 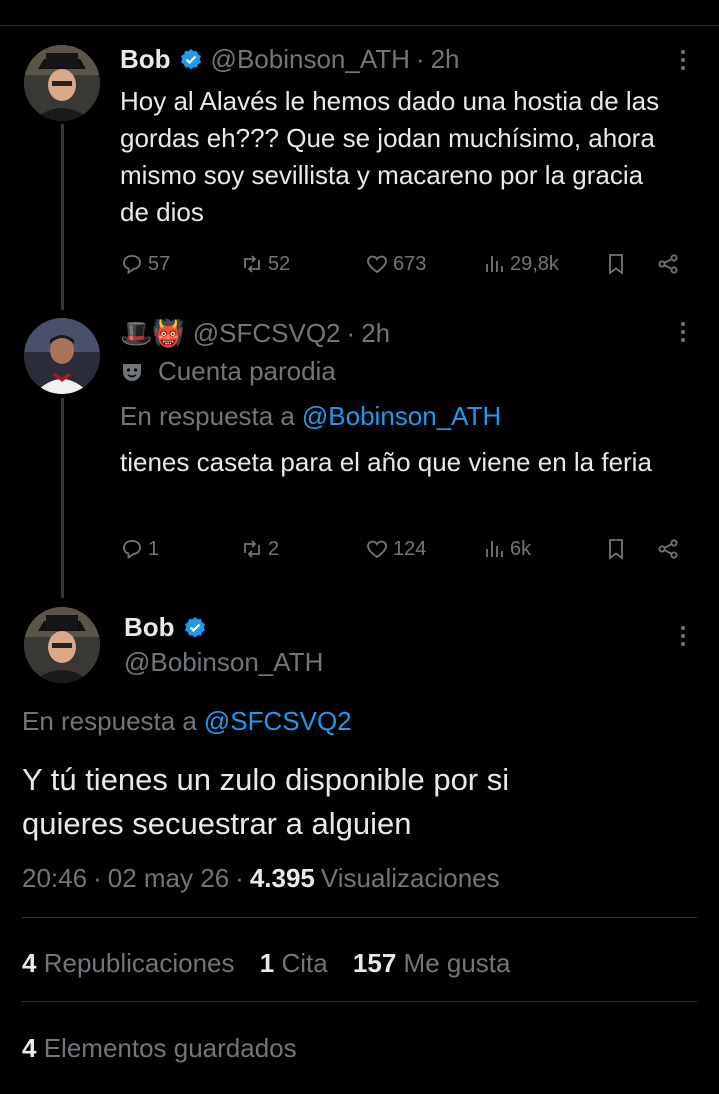 What do you see at coordinates (410, 878) in the screenshot?
I see `views-label: Visualizaciones` at bounding box center [410, 878].